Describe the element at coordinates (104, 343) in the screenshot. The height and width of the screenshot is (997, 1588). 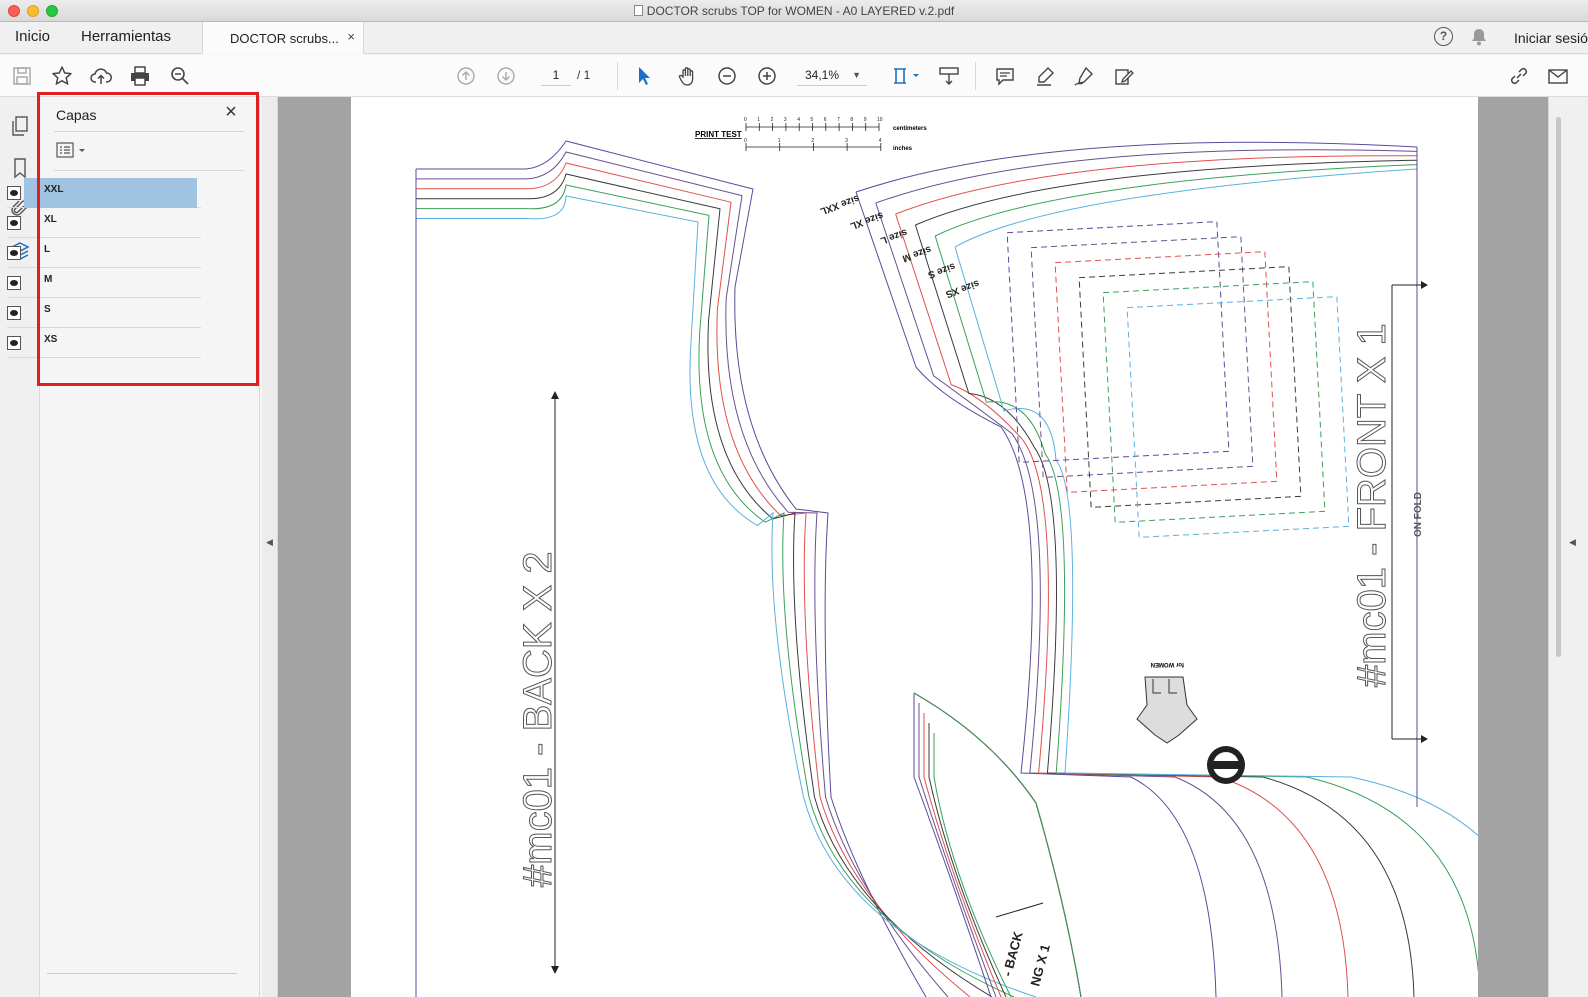
I see `layer-row: XS` at that location.